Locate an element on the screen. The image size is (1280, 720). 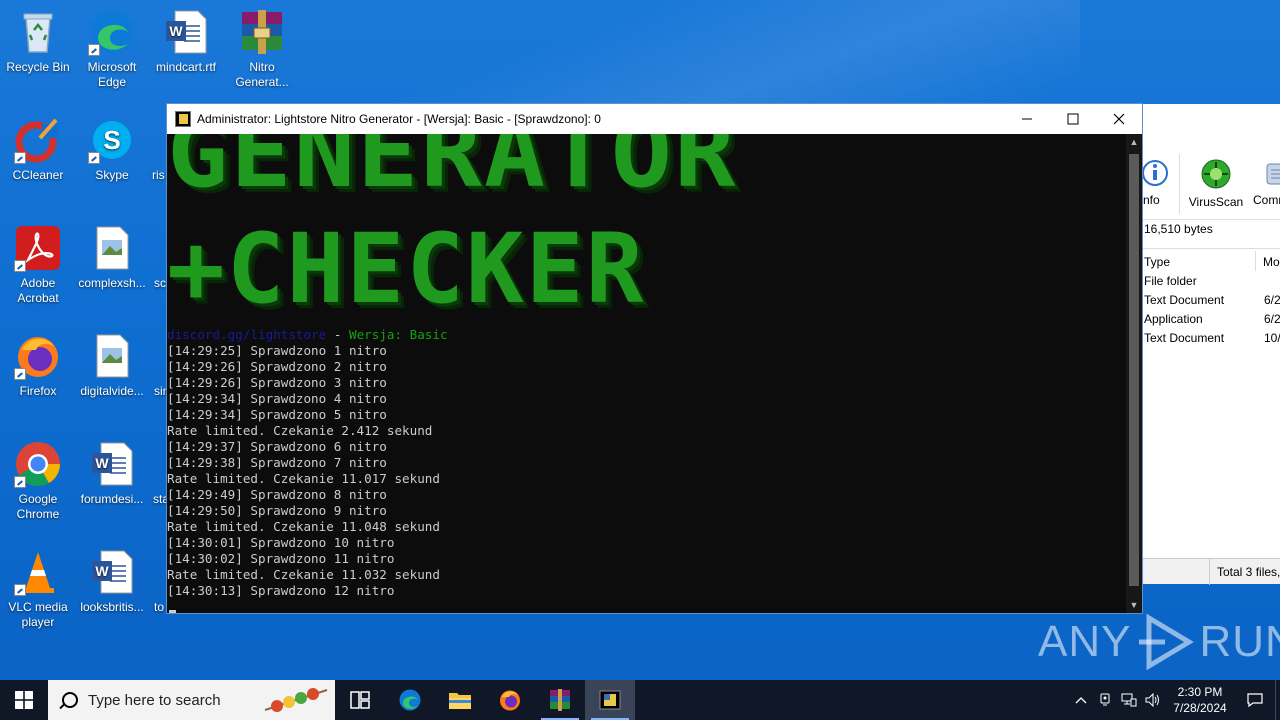
desktop-icon-mindcart: W mindcart.rtf is located at coordinates (186, 41).